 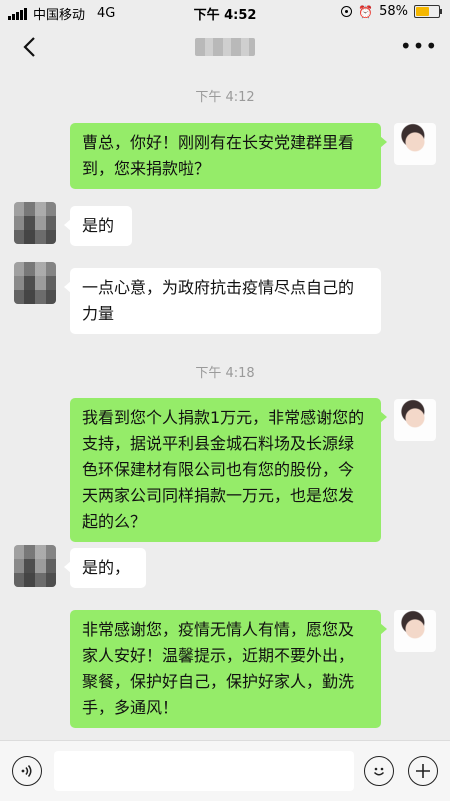 What do you see at coordinates (225, 373) in the screenshot?
I see `timestamp: 下午 4:18` at bounding box center [225, 373].